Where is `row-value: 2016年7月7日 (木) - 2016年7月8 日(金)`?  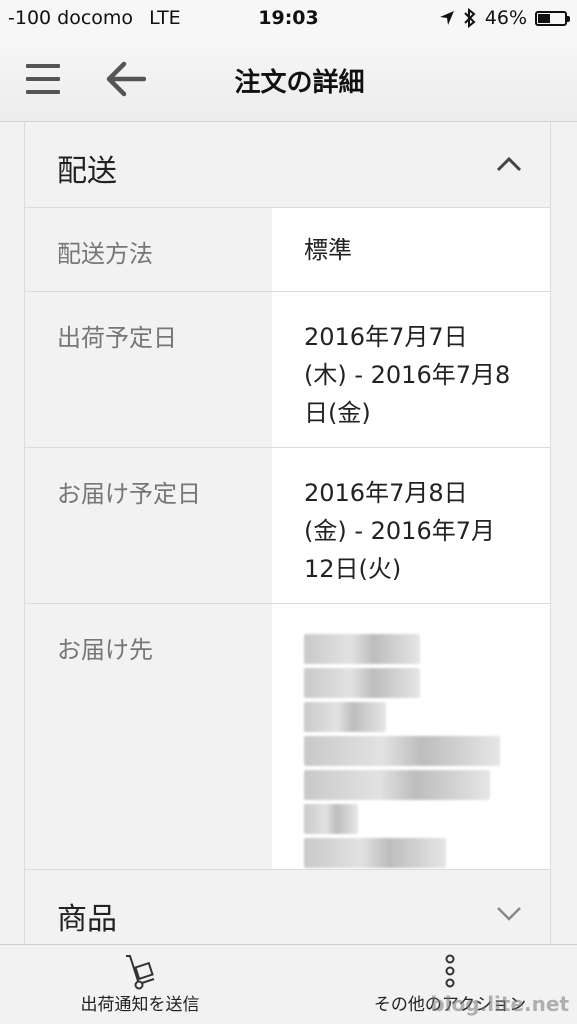
row-value: 2016年7月7日 (木) - 2016年7月8 日(金) is located at coordinates (411, 369).